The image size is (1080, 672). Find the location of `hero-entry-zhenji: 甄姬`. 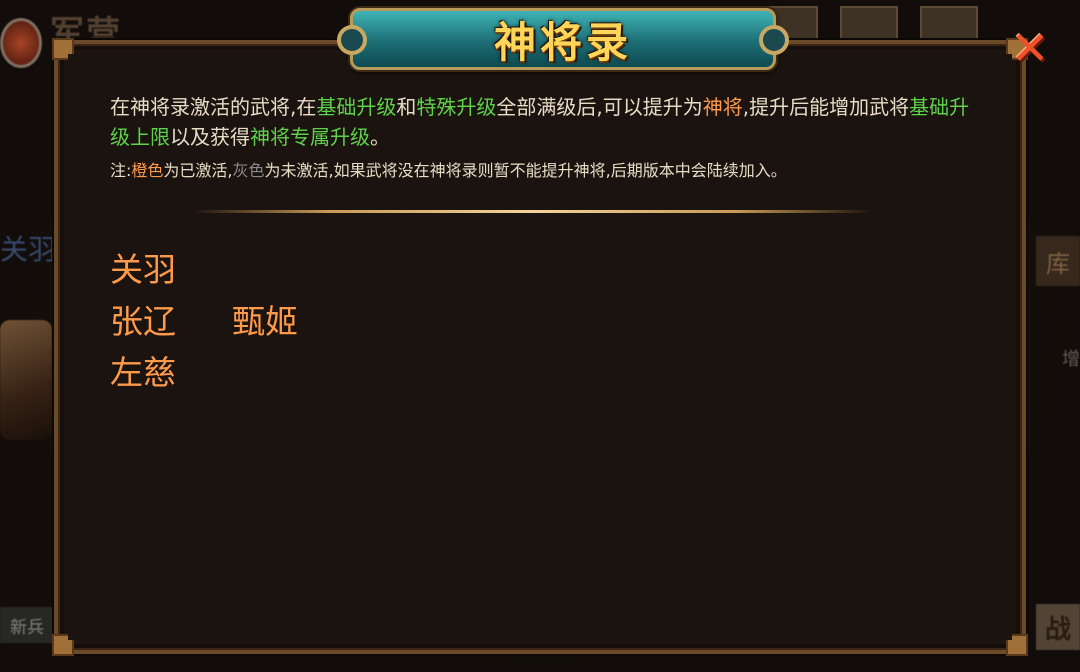

hero-entry-zhenji: 甄姬 is located at coordinates (265, 319).